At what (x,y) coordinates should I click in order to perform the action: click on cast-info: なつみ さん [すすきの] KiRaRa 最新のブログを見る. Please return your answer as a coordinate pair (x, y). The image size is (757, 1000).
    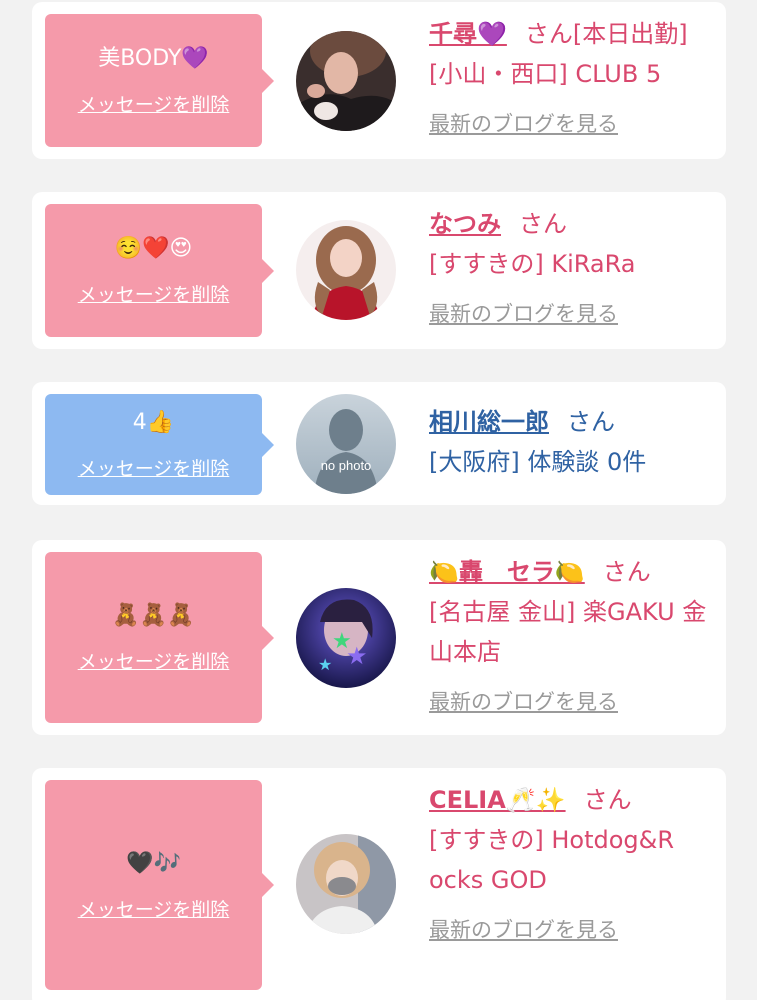
    Looking at the image, I should click on (570, 269).